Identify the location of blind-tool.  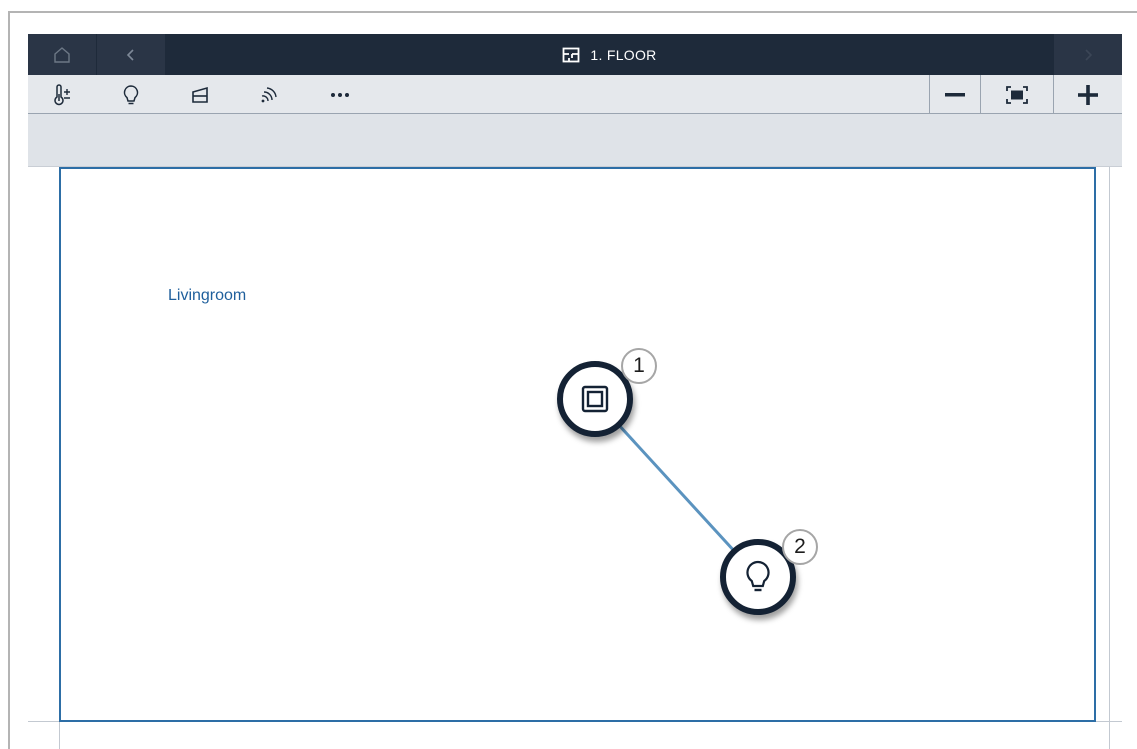
(200, 94).